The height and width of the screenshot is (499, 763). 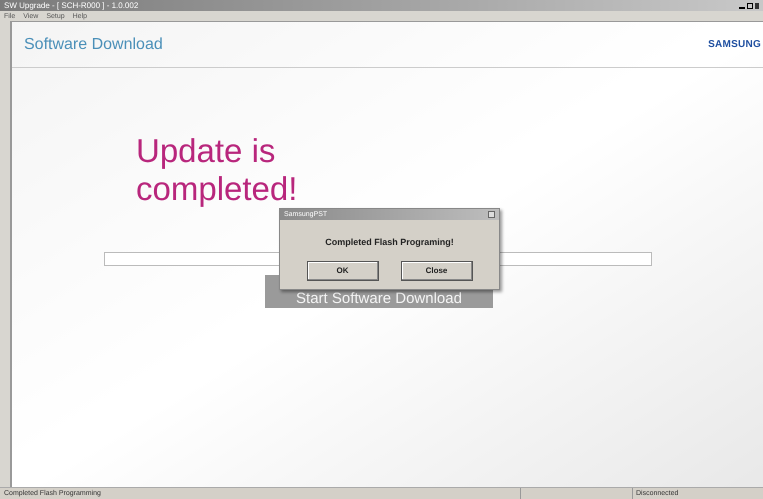 What do you see at coordinates (742, 7) in the screenshot?
I see `minimize-icon` at bounding box center [742, 7].